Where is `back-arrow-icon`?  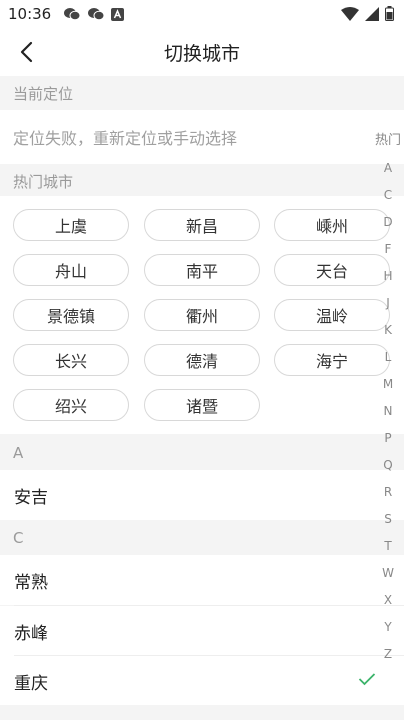 back-arrow-icon is located at coordinates (26, 52).